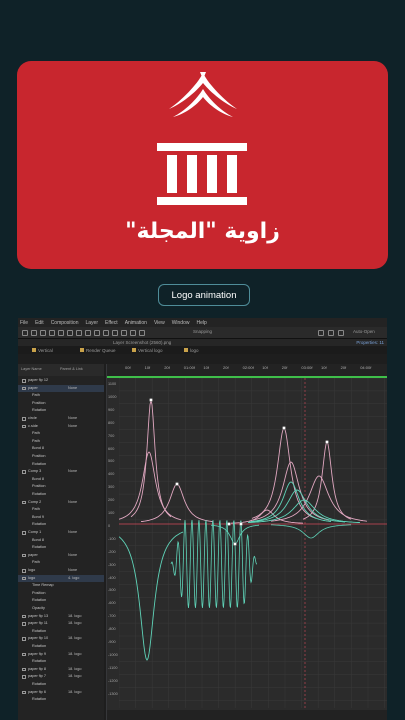  I want to click on layer-row: paper fip 12, so click(61, 381).